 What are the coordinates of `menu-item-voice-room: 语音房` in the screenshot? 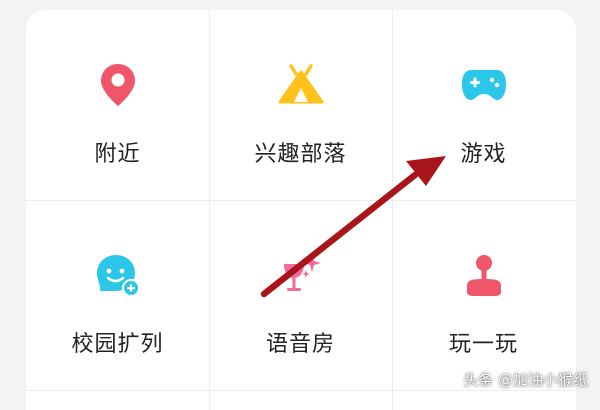 It's located at (300, 295).